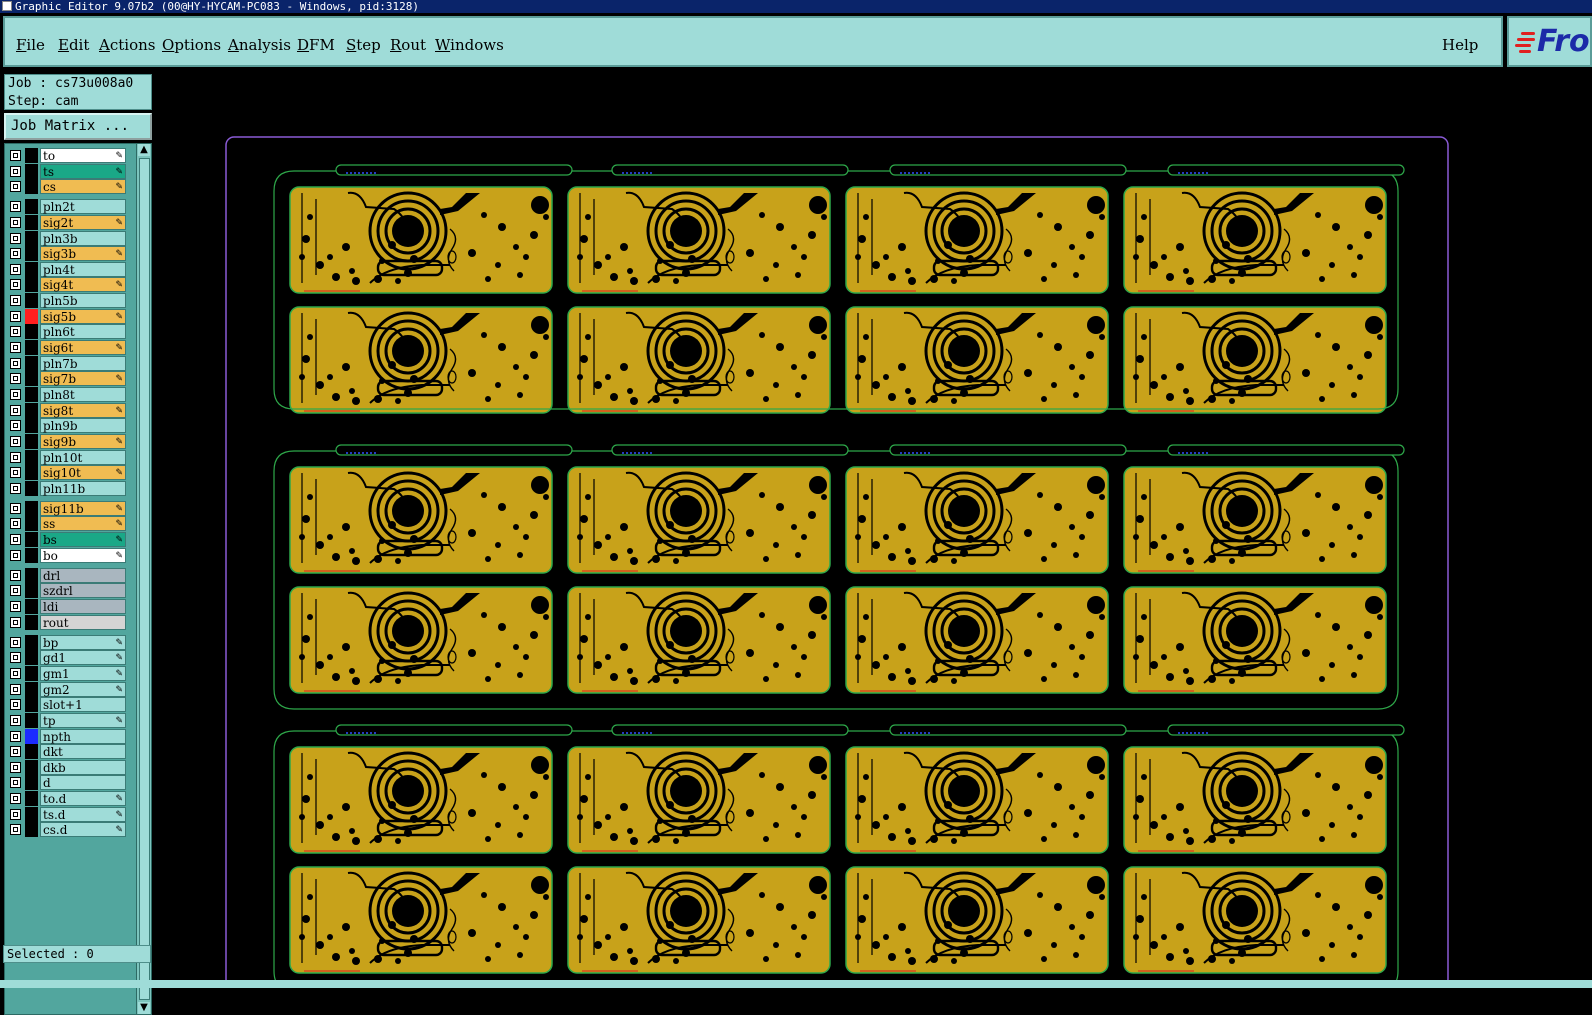 The height and width of the screenshot is (1015, 1592). What do you see at coordinates (83, 488) in the screenshot?
I see `layer-name: pln11b` at bounding box center [83, 488].